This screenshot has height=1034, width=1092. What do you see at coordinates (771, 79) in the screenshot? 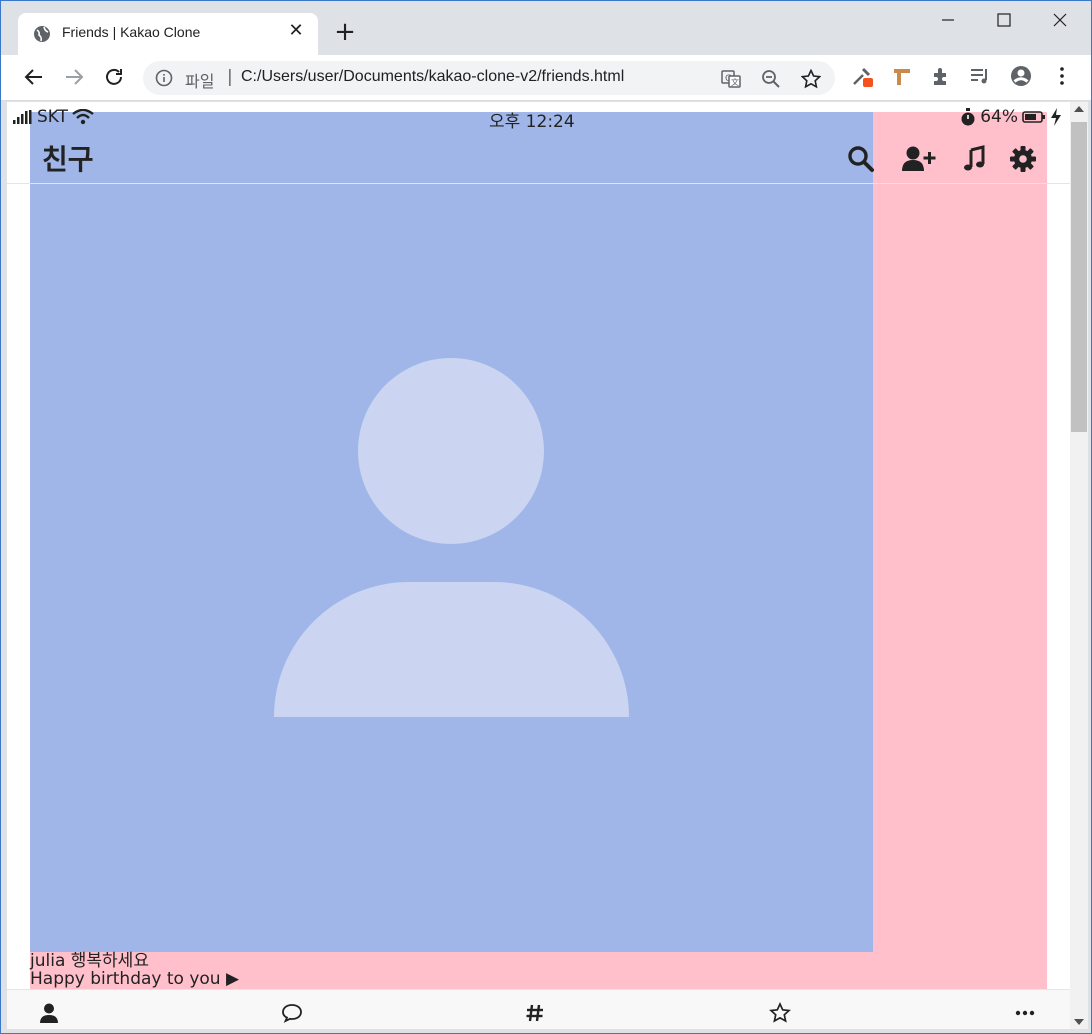
I see `zoom-out-icon` at bounding box center [771, 79].